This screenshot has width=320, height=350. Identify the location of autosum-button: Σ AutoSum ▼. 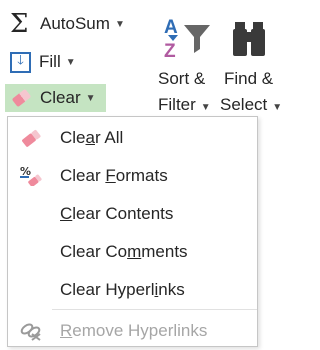
(67, 24).